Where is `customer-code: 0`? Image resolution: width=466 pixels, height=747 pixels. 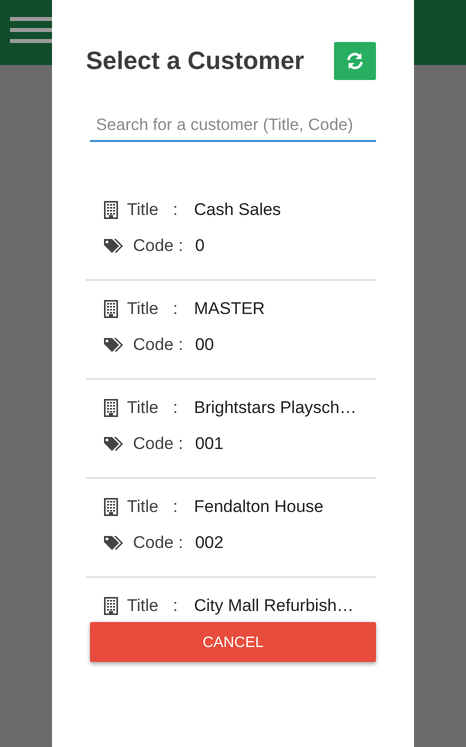 customer-code: 0 is located at coordinates (200, 246).